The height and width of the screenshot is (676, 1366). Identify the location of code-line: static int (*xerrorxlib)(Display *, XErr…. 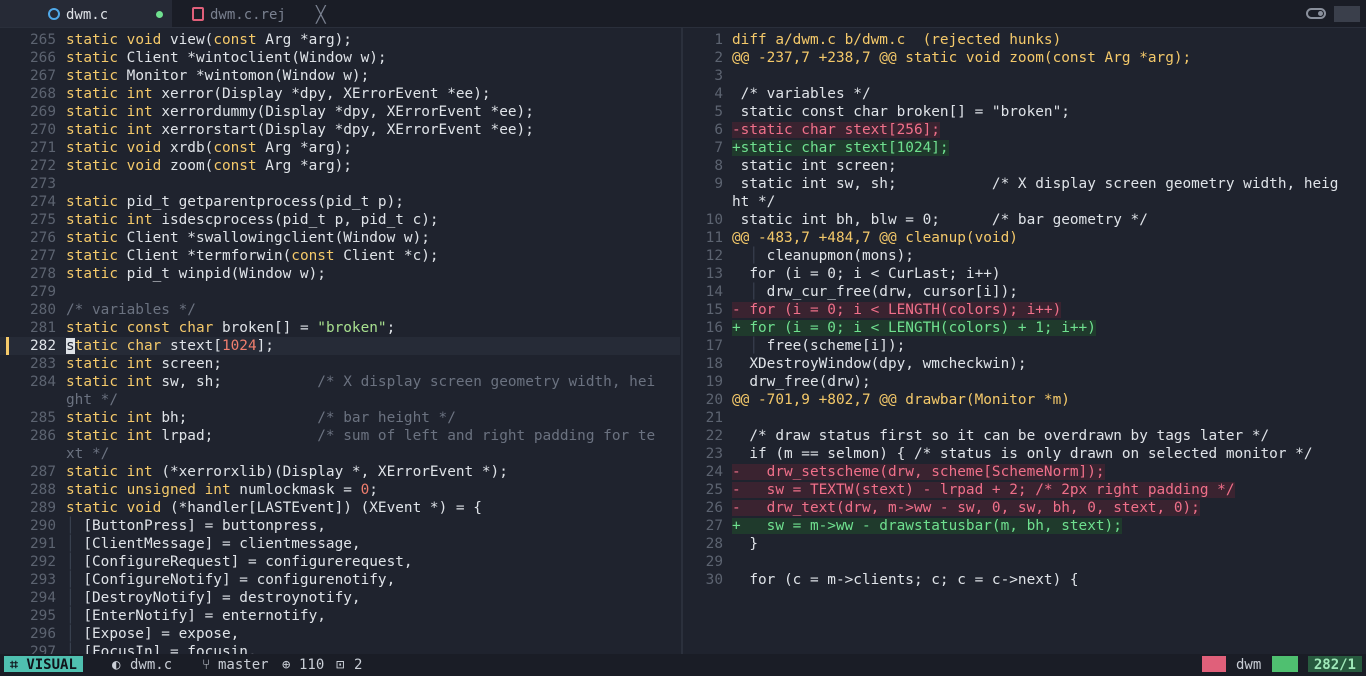
(287, 472).